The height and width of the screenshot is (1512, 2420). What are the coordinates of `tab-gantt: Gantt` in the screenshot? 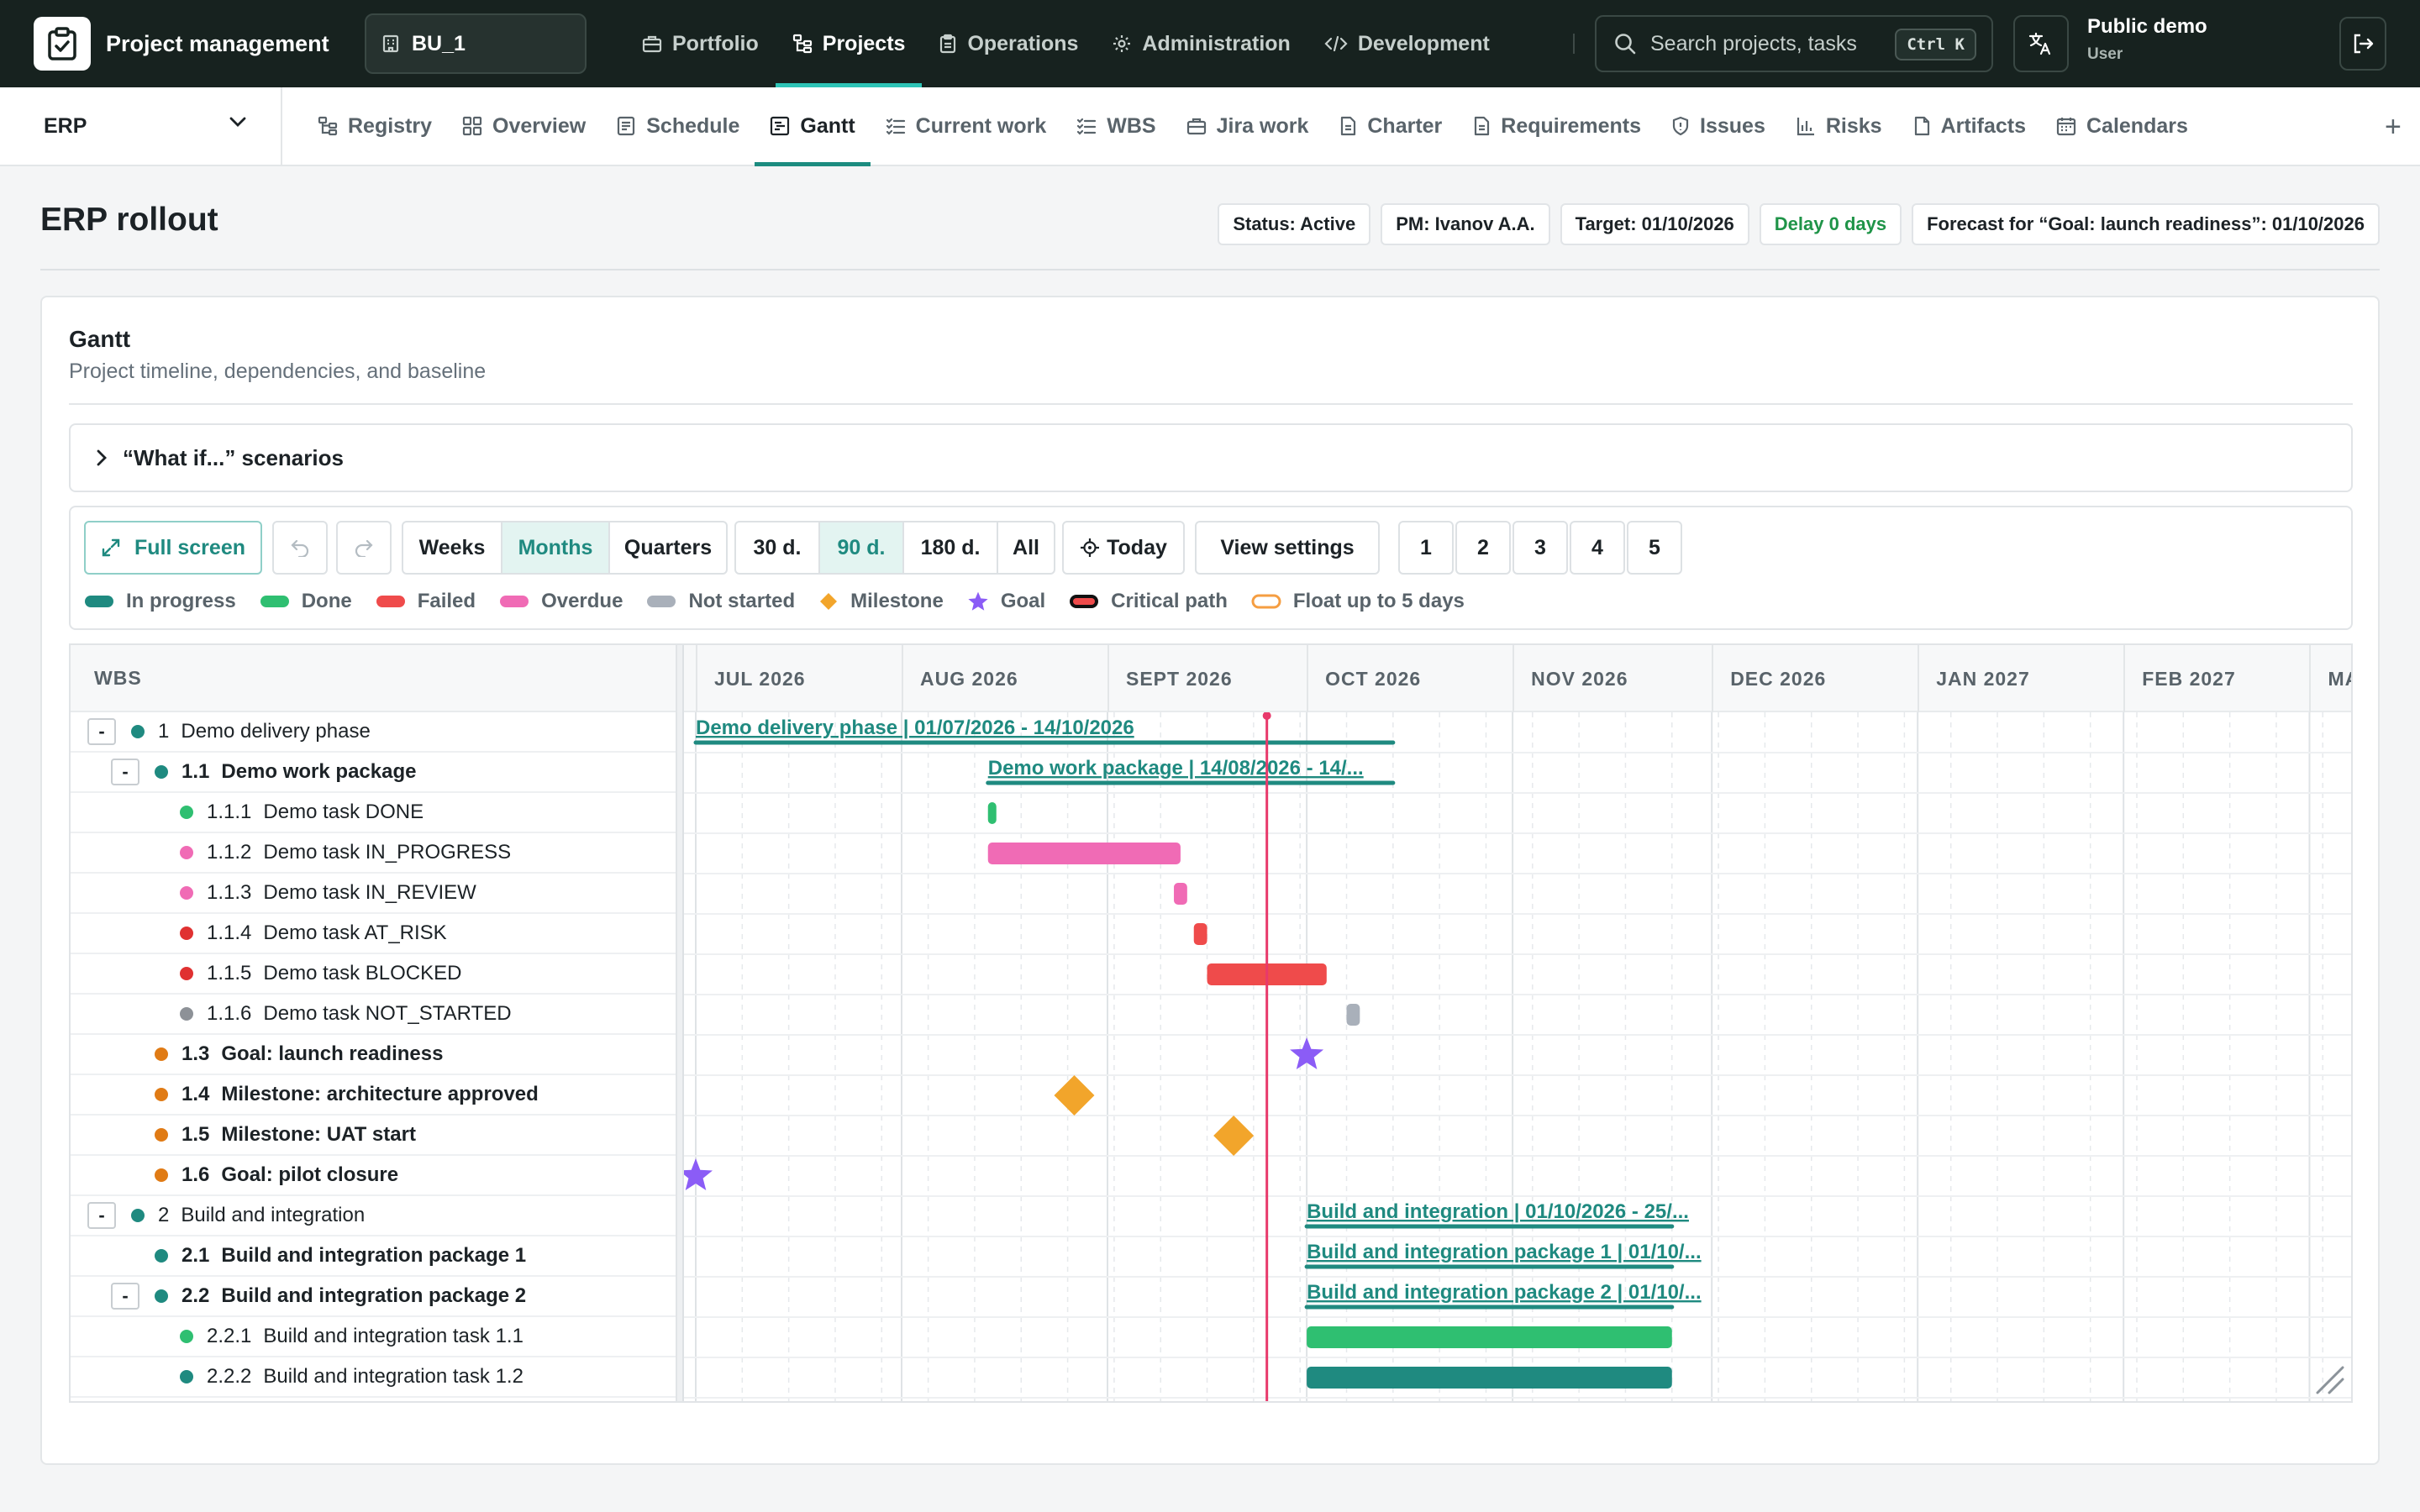 It's located at (813, 126).